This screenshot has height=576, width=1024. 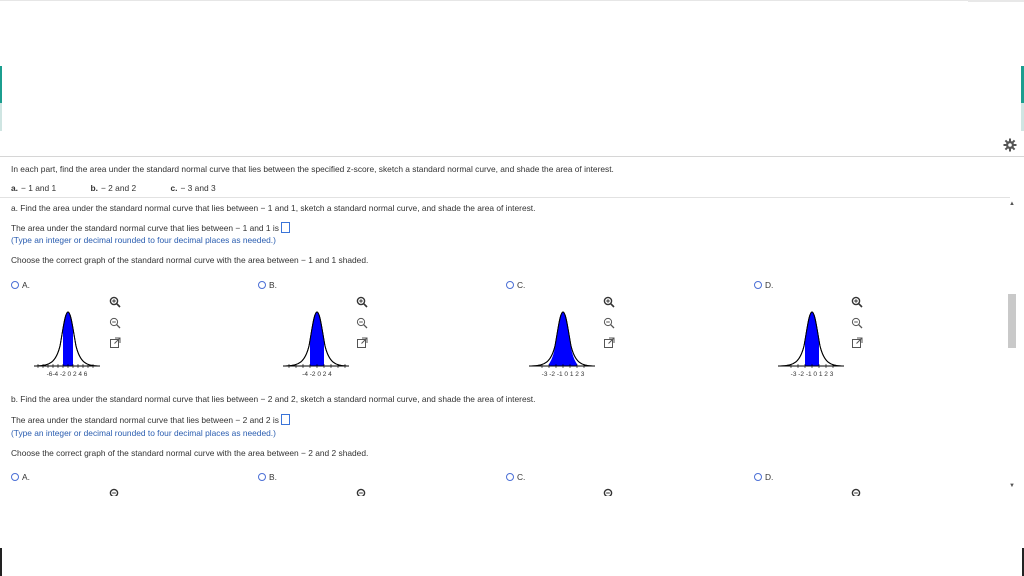 I want to click on part-item-a: a. − 1 and 1, so click(x=34, y=188).